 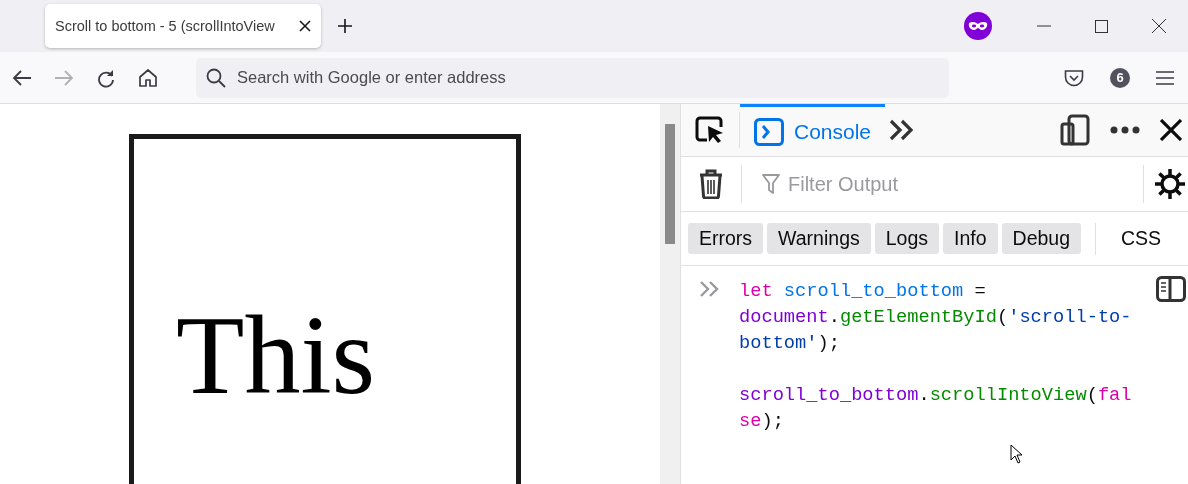 I want to click on pocket-icon, so click(x=1074, y=77).